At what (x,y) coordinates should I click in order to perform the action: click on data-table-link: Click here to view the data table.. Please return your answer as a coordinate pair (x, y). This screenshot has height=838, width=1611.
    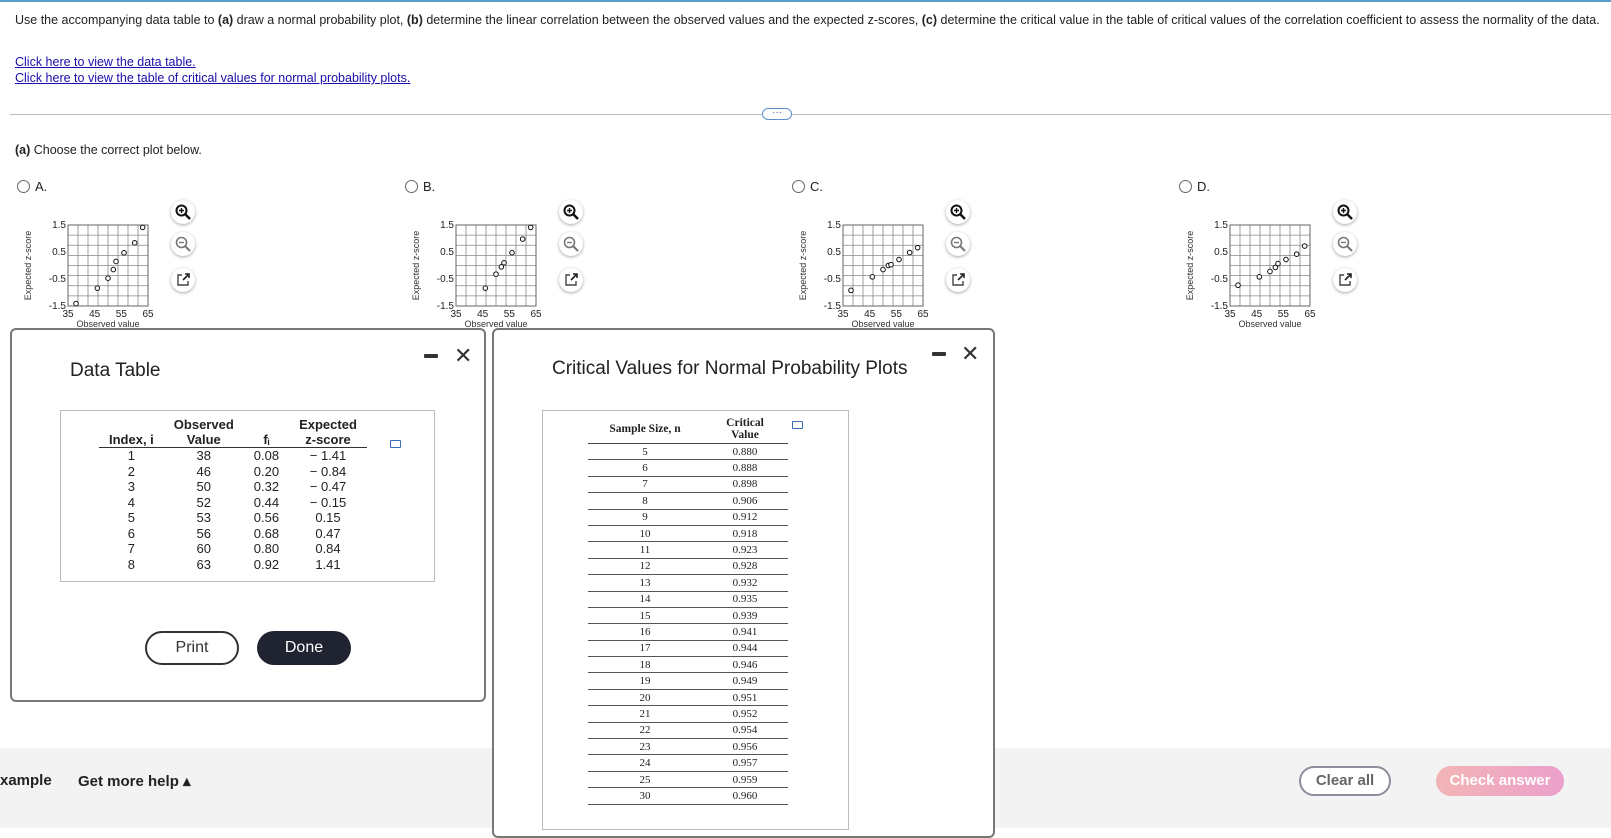
    Looking at the image, I should click on (105, 62).